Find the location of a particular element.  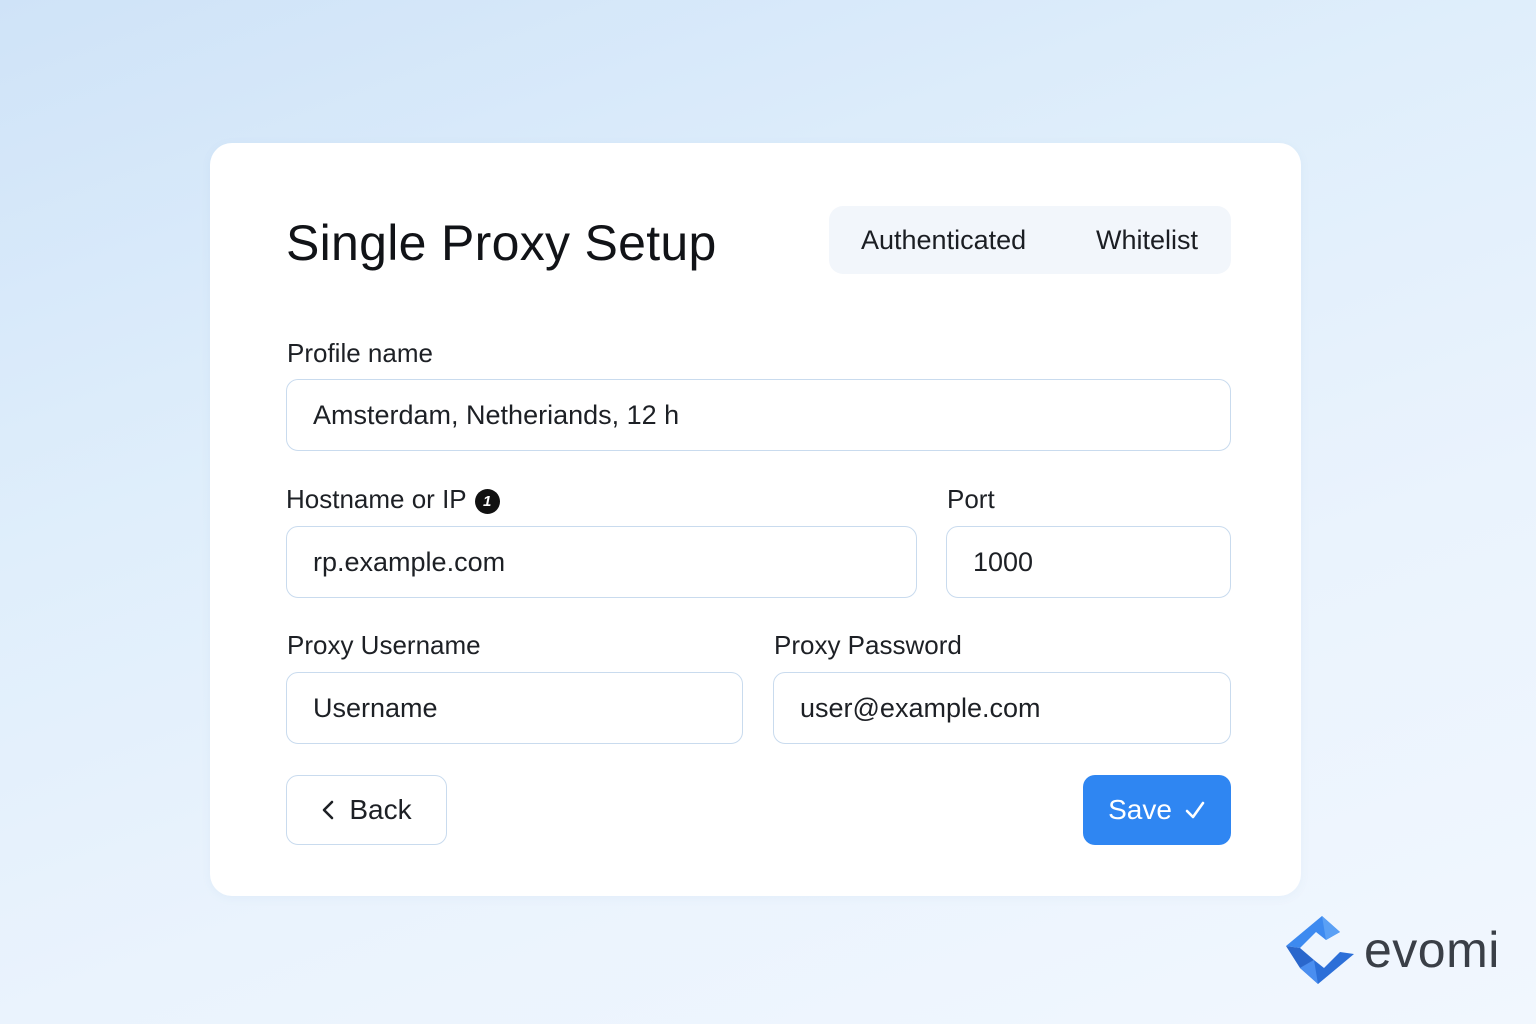

toggle-authenticated: Authenticated is located at coordinates (943, 240).